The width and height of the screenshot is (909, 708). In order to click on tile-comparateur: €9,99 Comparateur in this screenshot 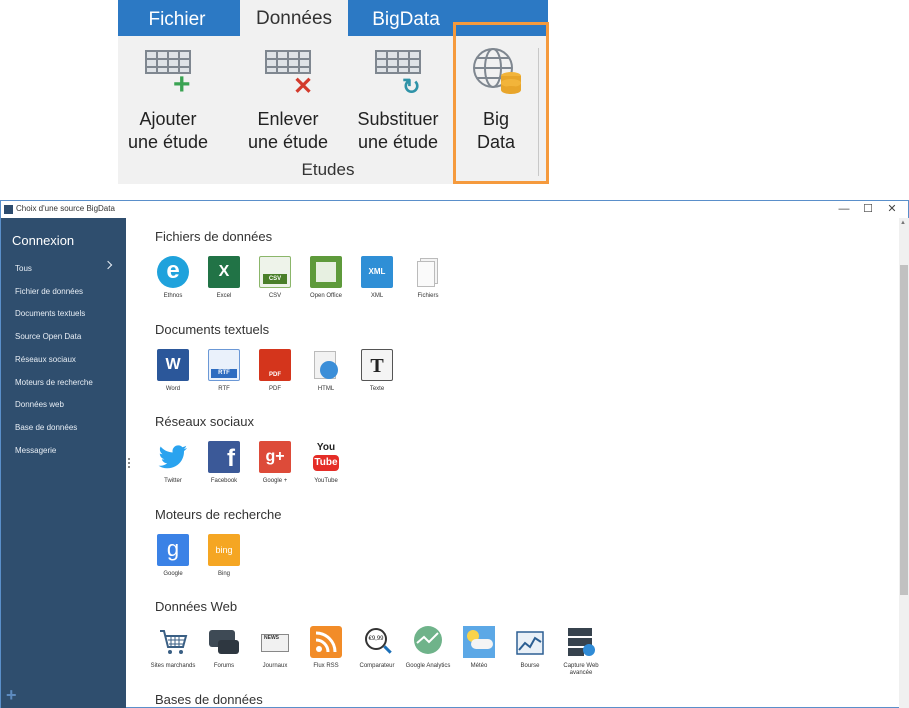, I will do `click(377, 648)`.